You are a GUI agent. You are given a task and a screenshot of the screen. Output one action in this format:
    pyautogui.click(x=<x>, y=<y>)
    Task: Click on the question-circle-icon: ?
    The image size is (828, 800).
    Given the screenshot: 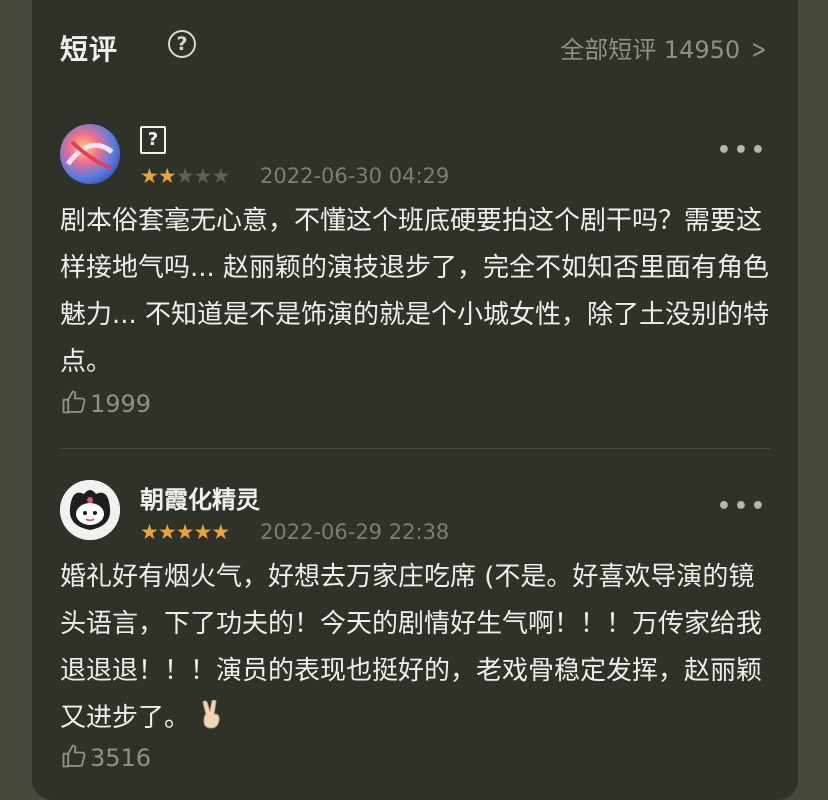 What is the action you would take?
    pyautogui.click(x=182, y=44)
    